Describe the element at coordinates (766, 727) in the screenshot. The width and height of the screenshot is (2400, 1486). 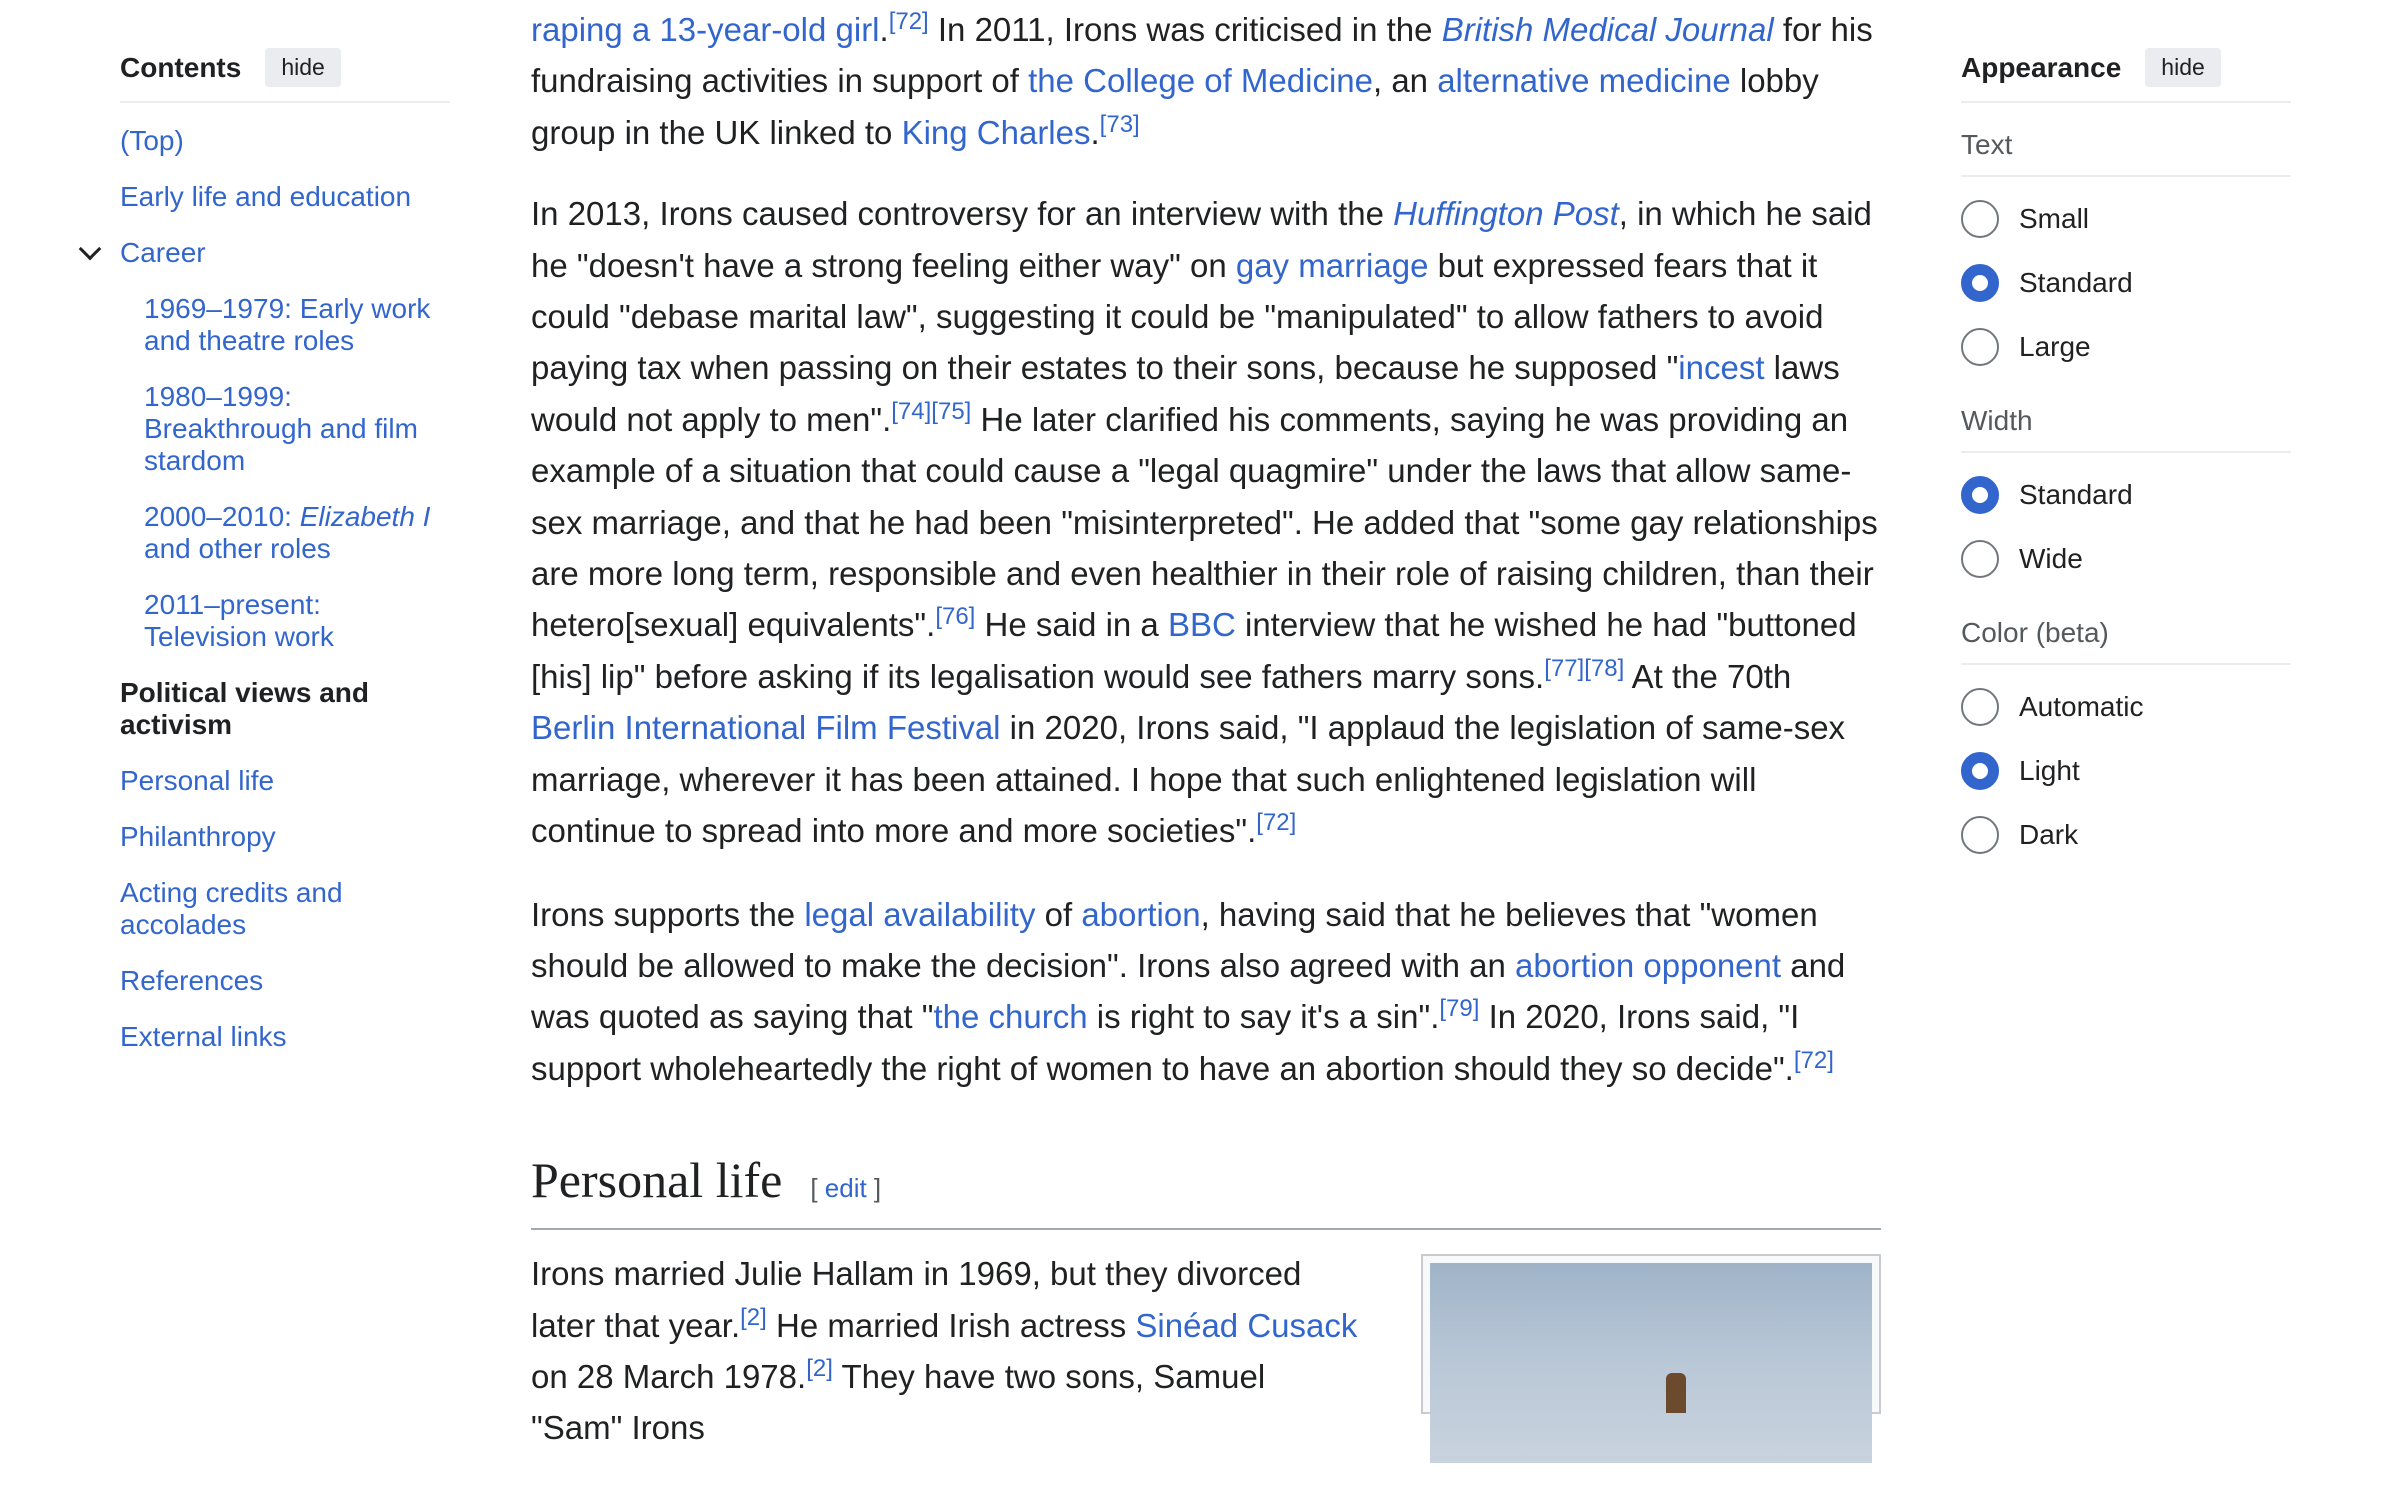
I see `link-berlin-film-festival: Berlin International Film Festival` at that location.